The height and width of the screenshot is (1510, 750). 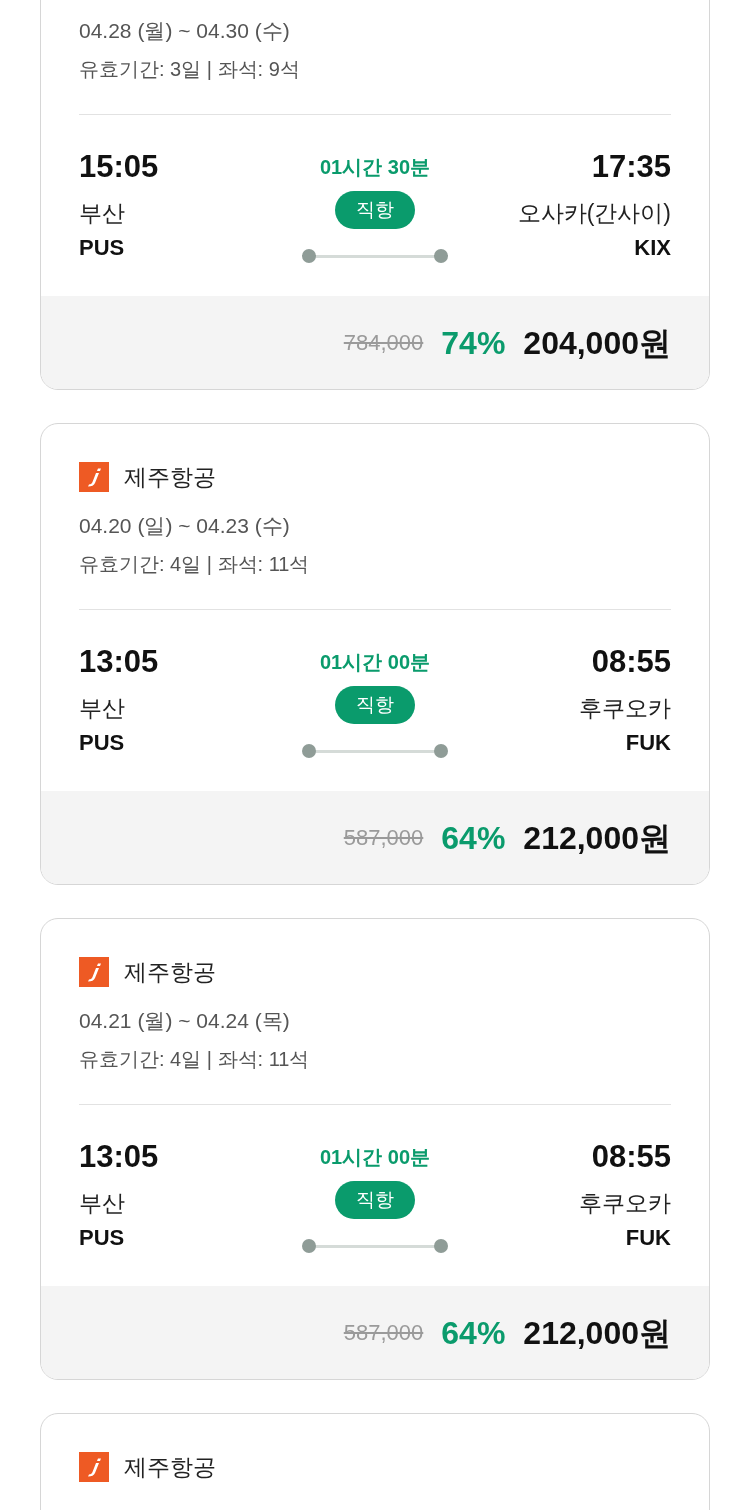 I want to click on arrival-time: 17:35, so click(x=631, y=167).